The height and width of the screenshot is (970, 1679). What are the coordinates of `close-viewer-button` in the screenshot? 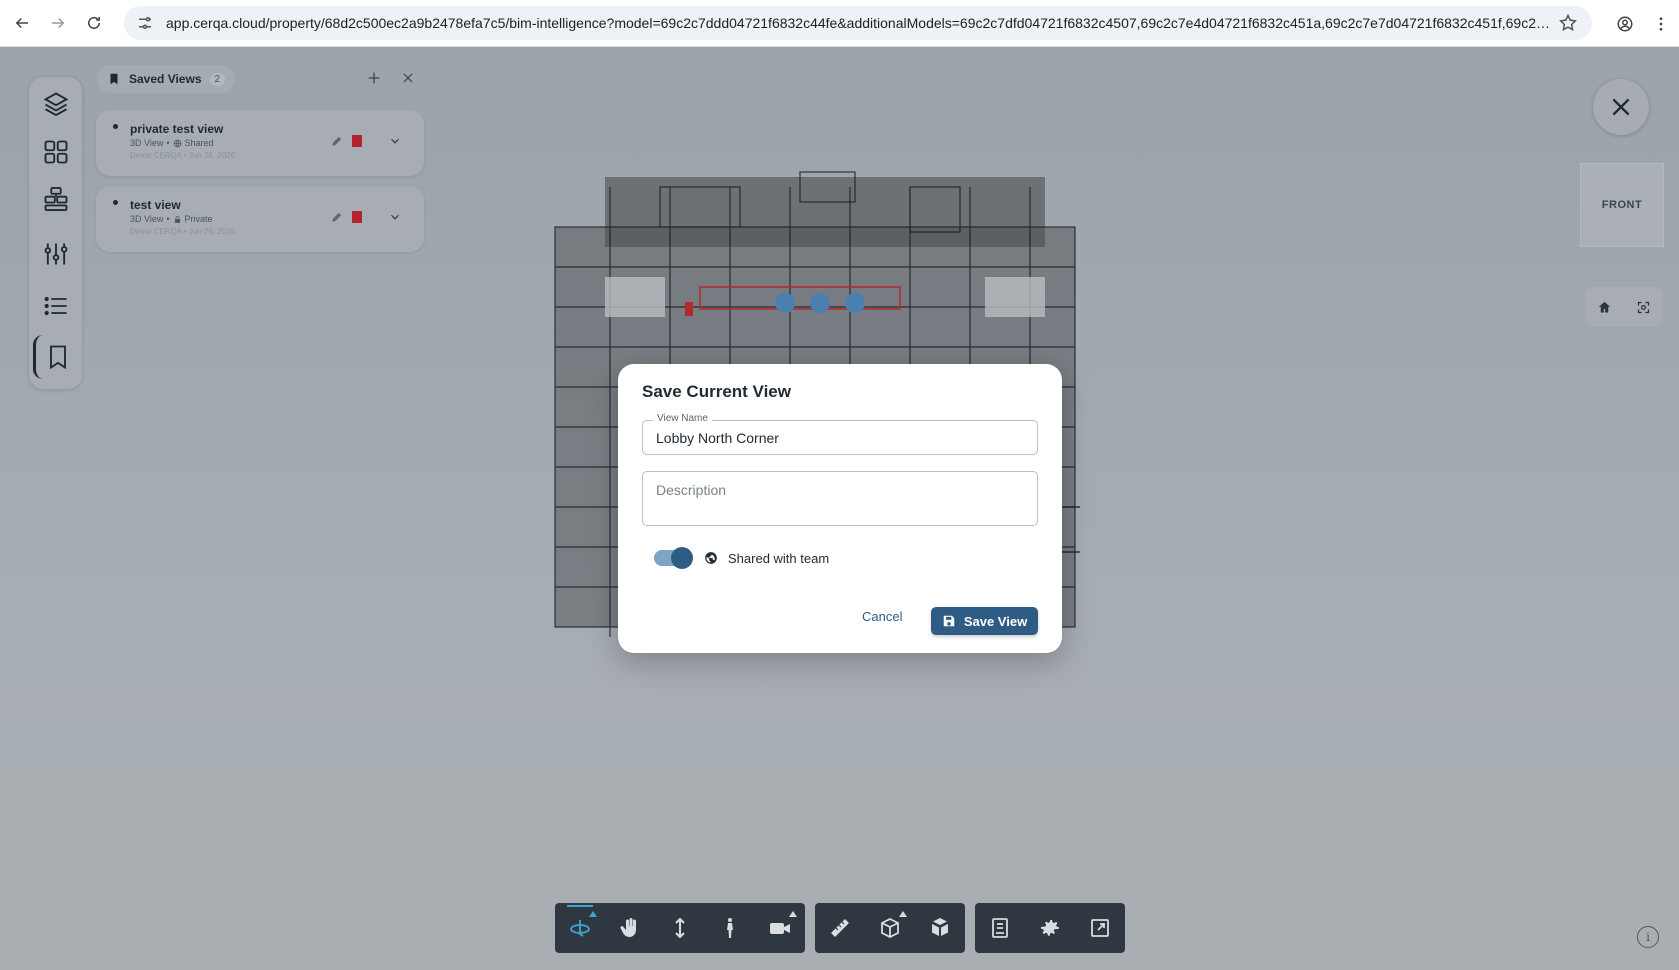 It's located at (1621, 107).